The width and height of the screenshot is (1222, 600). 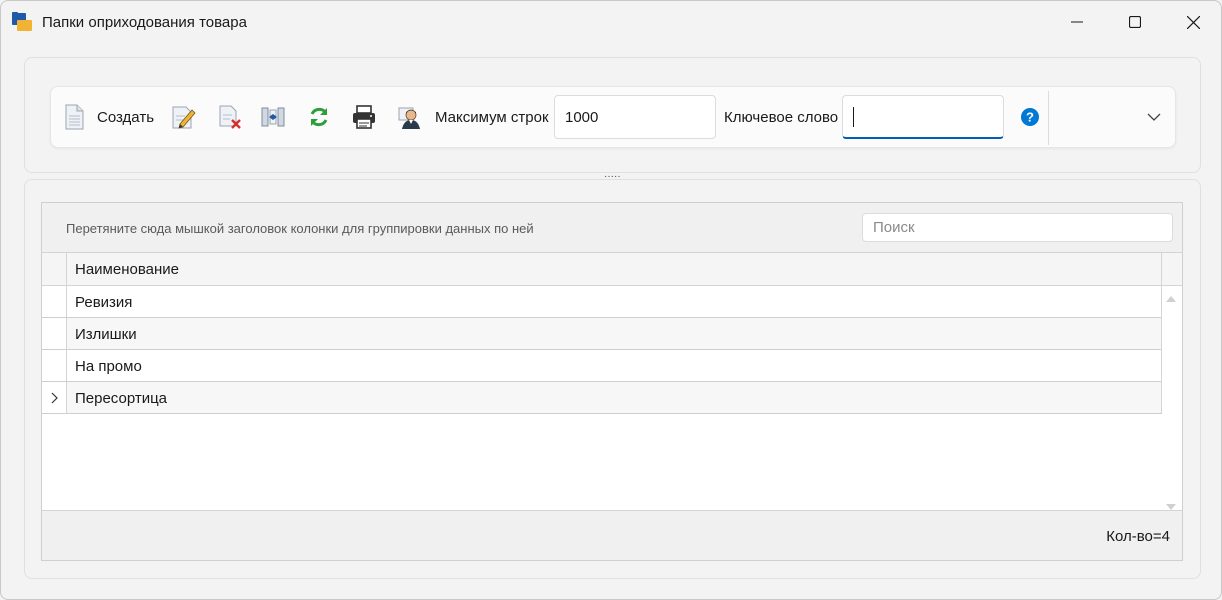 I want to click on row-count: Кол-во=4, so click(x=1138, y=536).